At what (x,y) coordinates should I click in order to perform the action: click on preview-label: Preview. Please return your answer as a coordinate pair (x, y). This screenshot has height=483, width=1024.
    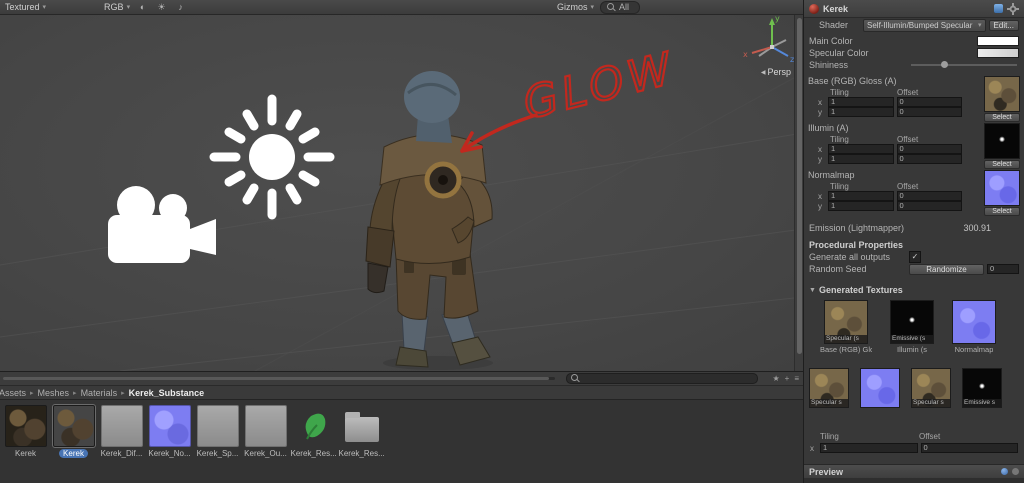
    Looking at the image, I should click on (826, 471).